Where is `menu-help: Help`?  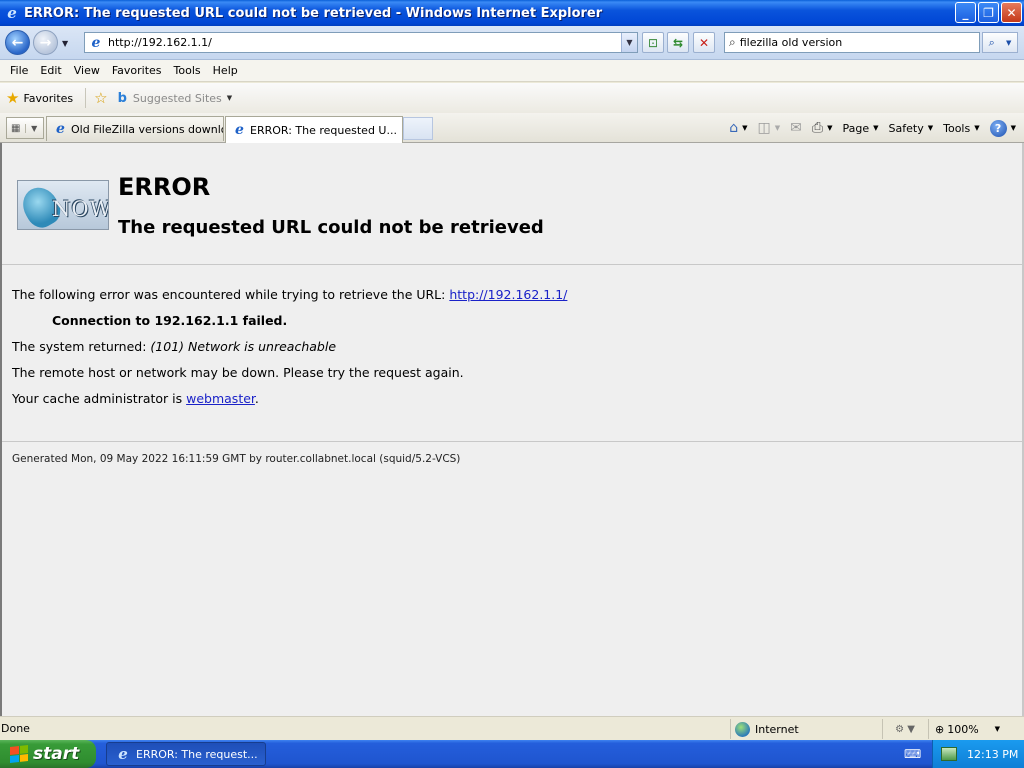 menu-help: Help is located at coordinates (225, 70).